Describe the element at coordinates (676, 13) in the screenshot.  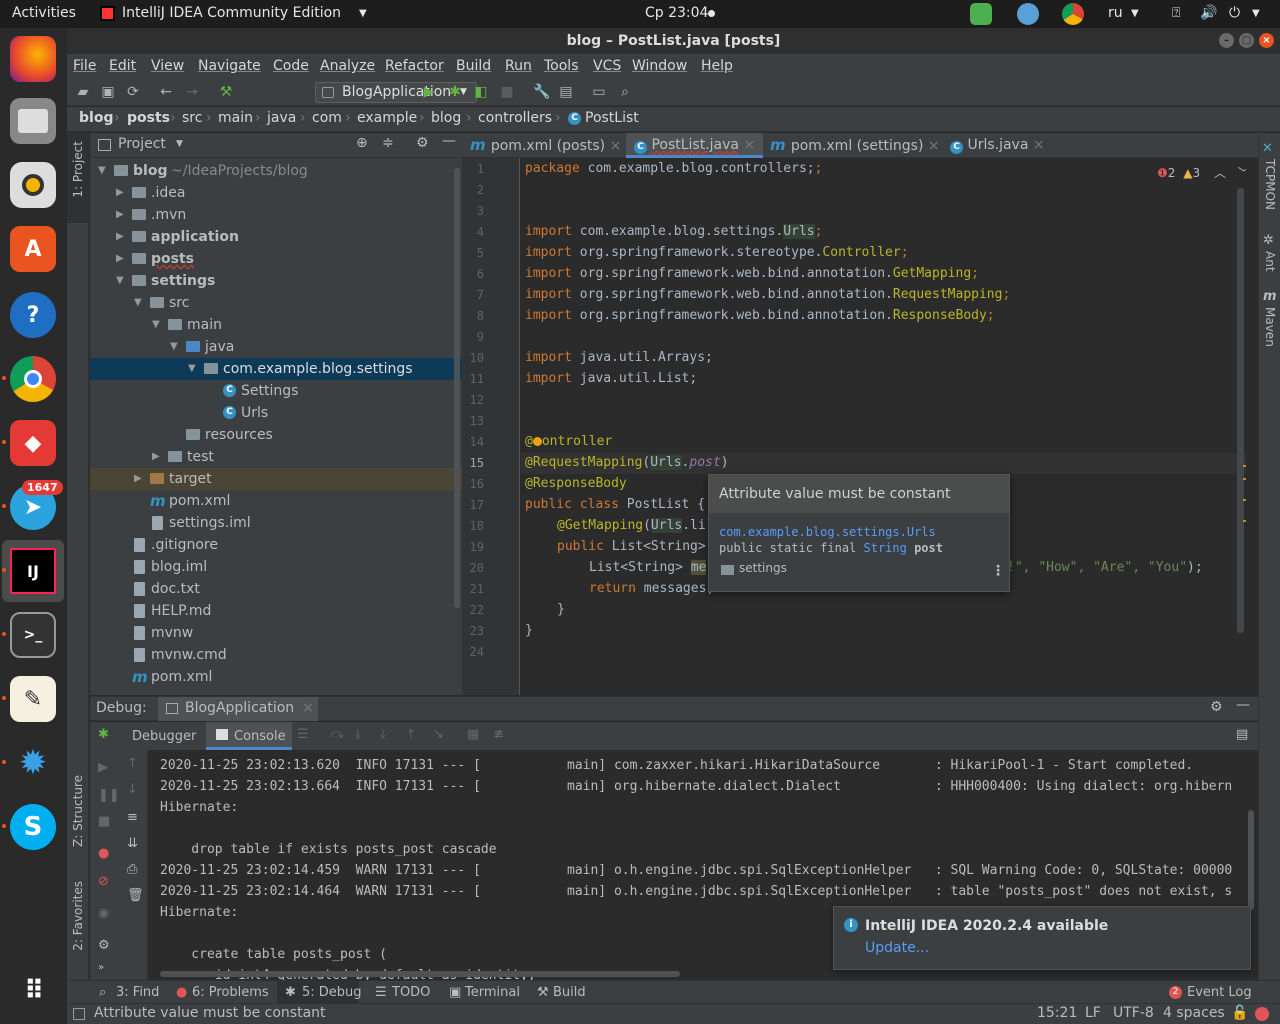
I see `clock: Ср 23:04` at that location.